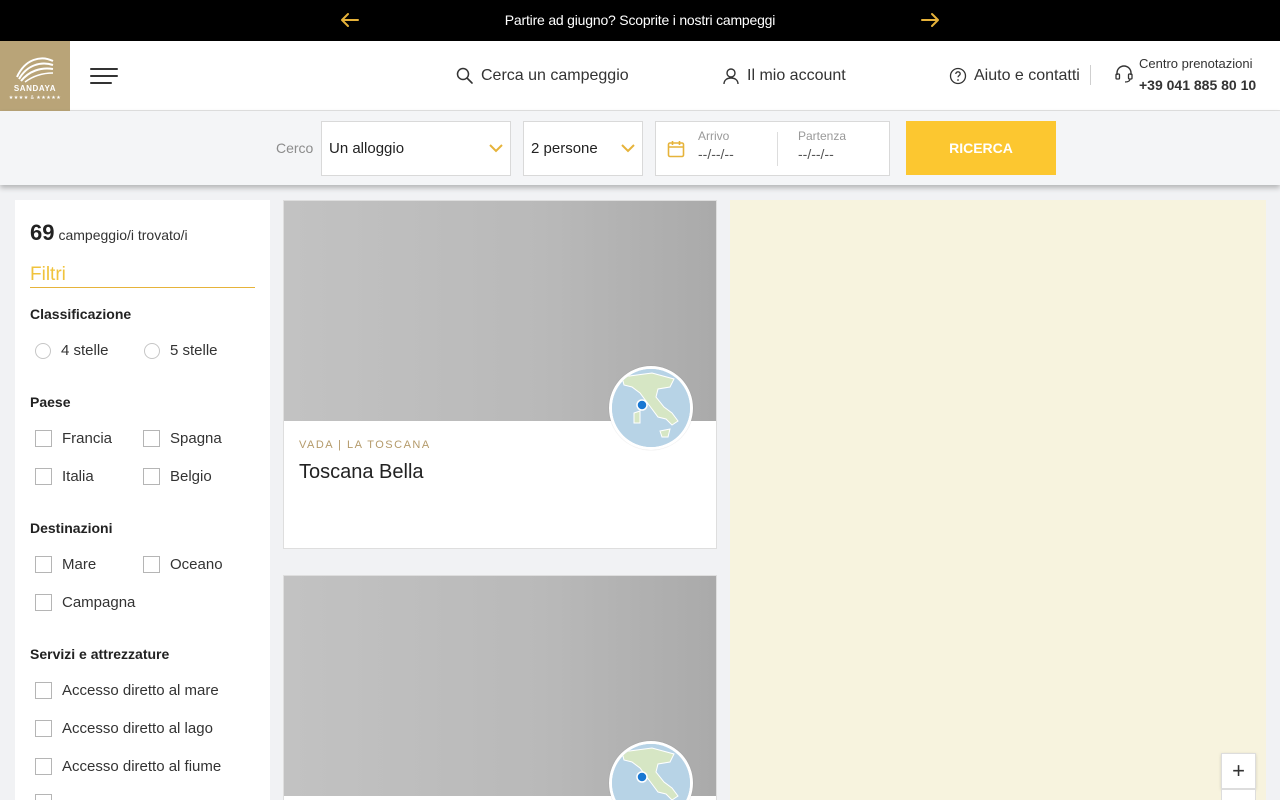 Image resolution: width=1280 pixels, height=800 pixels. I want to click on filter-francia: Francia, so click(73, 438).